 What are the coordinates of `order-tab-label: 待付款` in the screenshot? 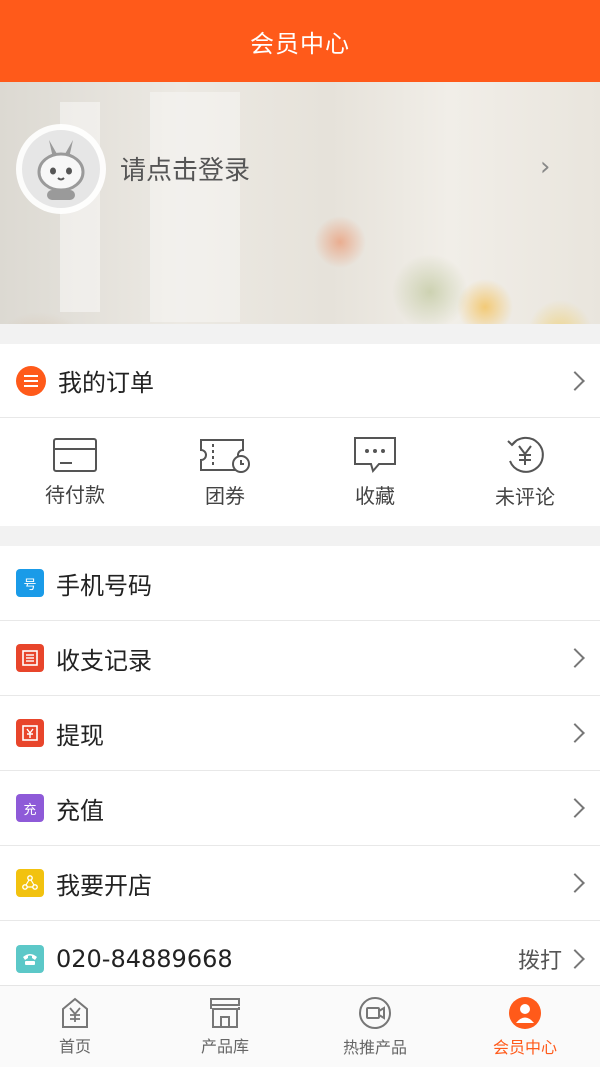 It's located at (75, 494).